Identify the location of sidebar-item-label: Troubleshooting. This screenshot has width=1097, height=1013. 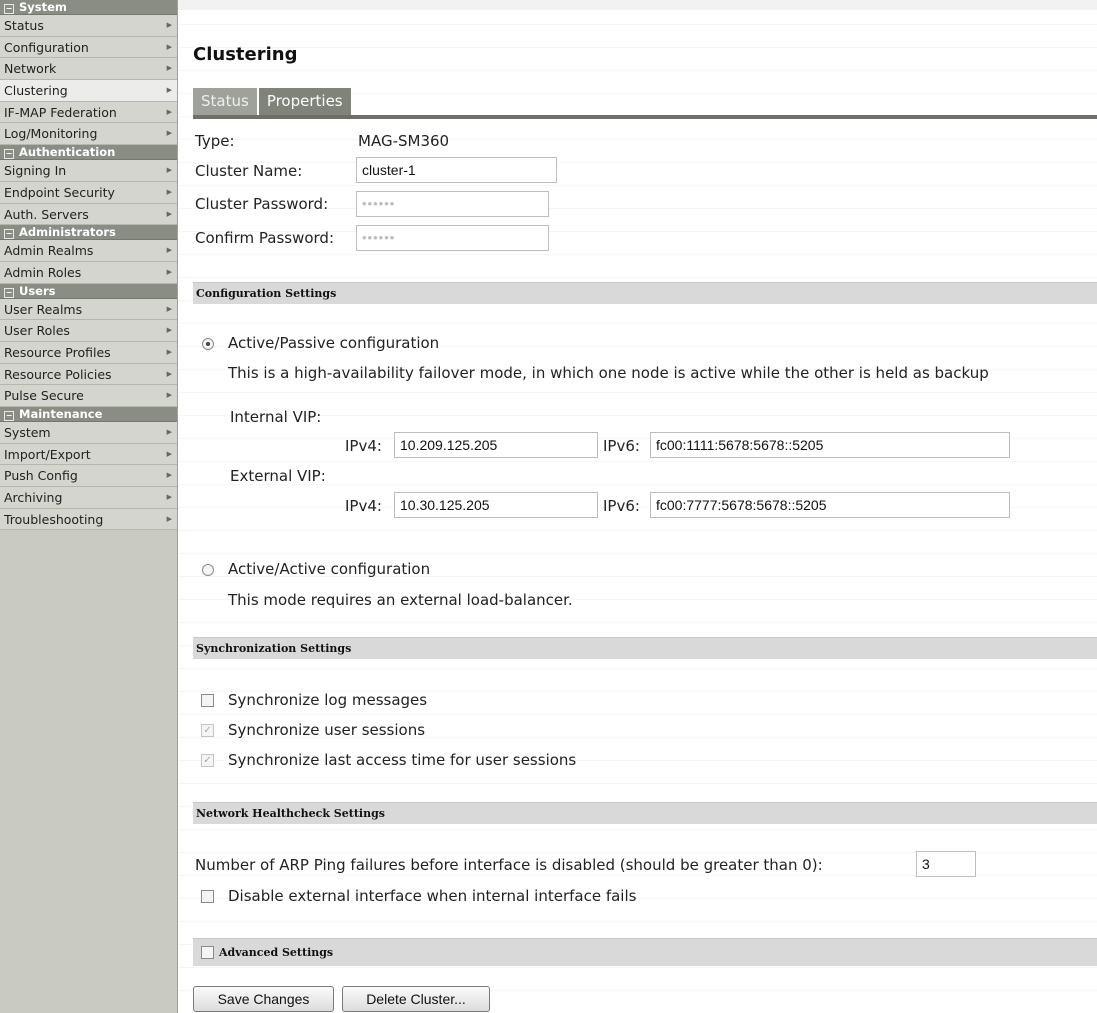
(54, 519).